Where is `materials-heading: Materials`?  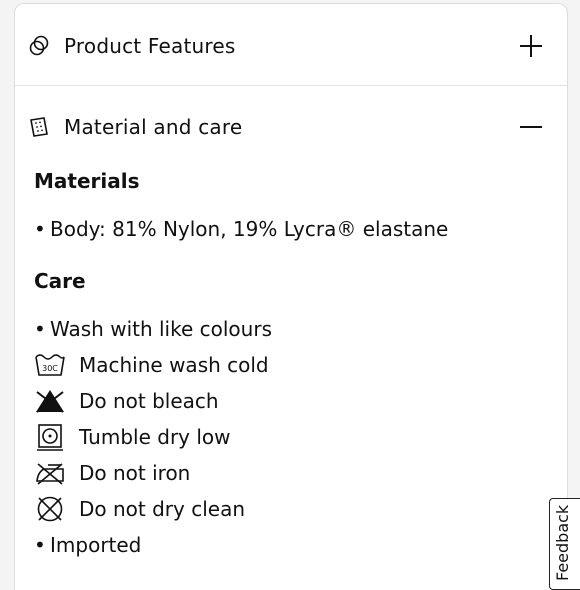
materials-heading: Materials is located at coordinates (87, 181).